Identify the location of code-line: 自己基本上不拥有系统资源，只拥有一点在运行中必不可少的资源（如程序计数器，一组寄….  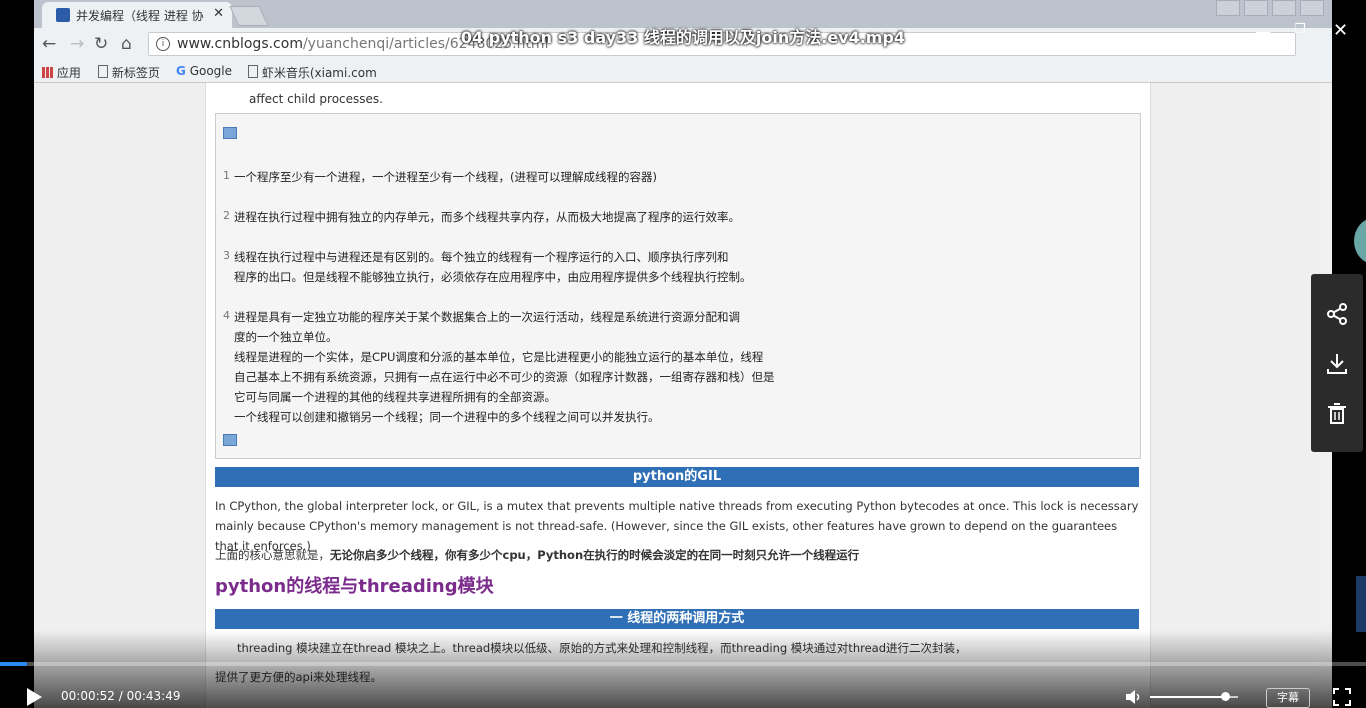
(504, 377).